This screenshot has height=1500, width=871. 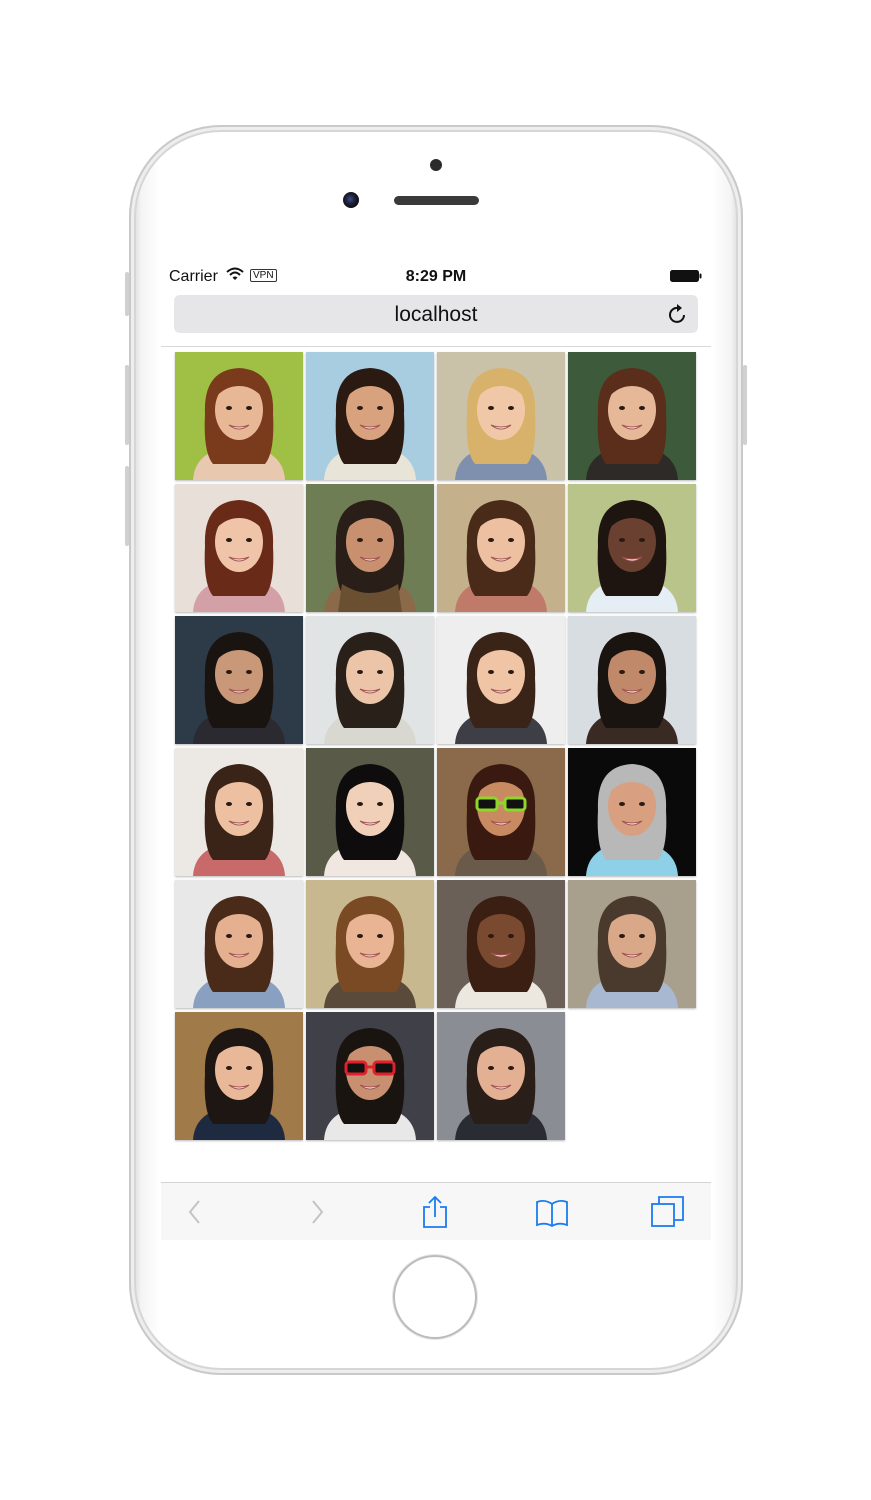 What do you see at coordinates (127, 294) in the screenshot?
I see `mute-switch` at bounding box center [127, 294].